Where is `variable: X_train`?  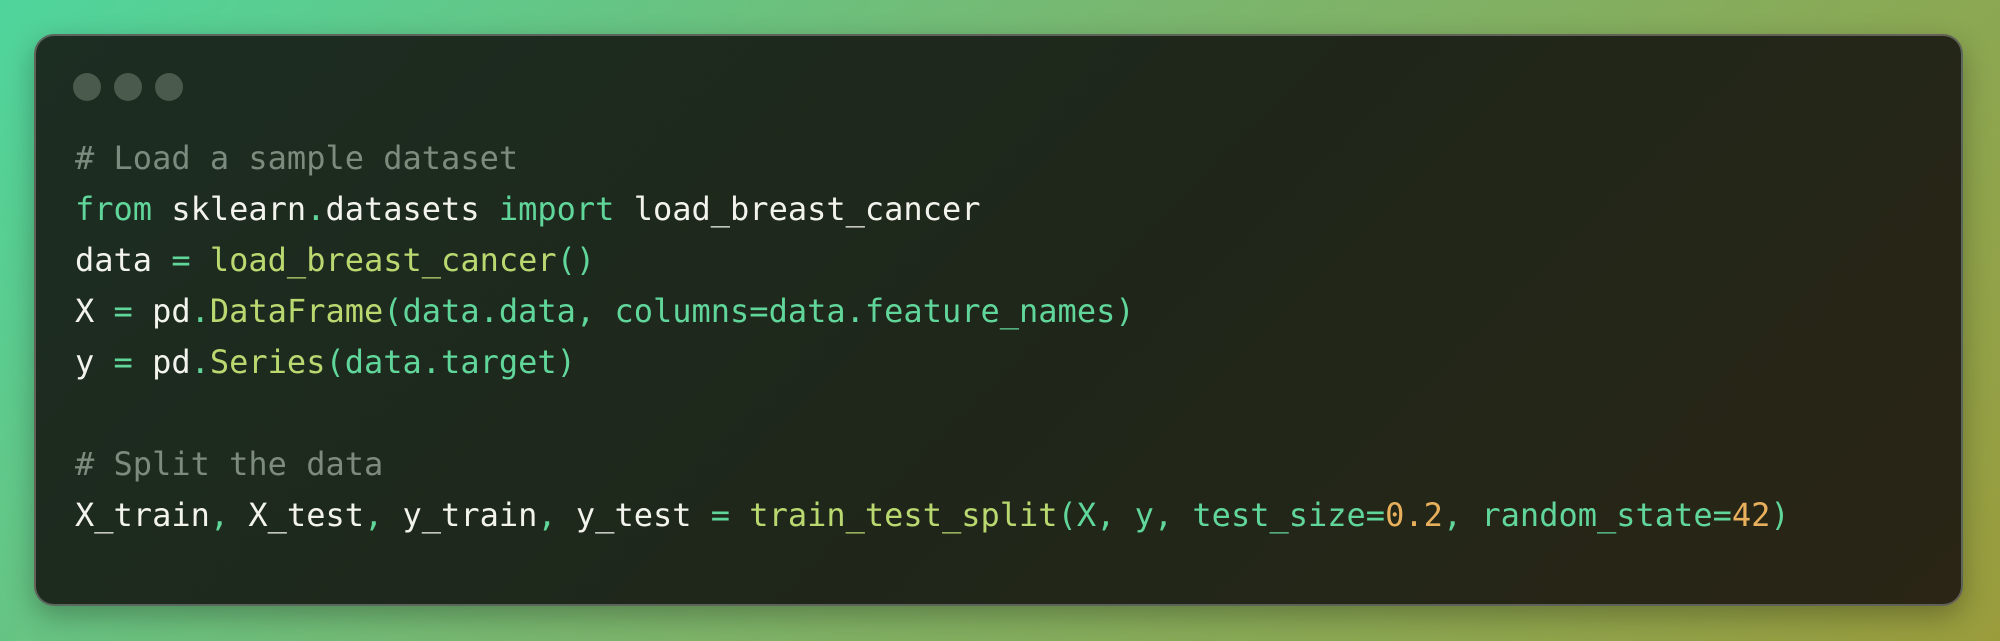 variable: X_train is located at coordinates (142, 515).